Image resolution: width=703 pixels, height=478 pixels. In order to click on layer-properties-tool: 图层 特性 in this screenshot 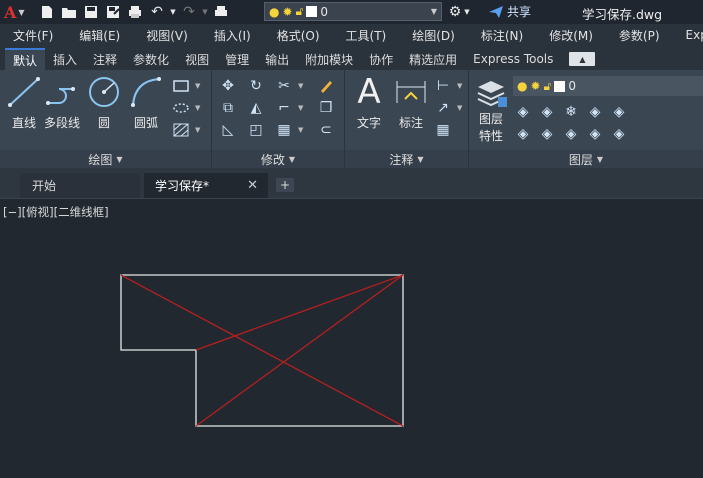, I will do `click(491, 109)`.